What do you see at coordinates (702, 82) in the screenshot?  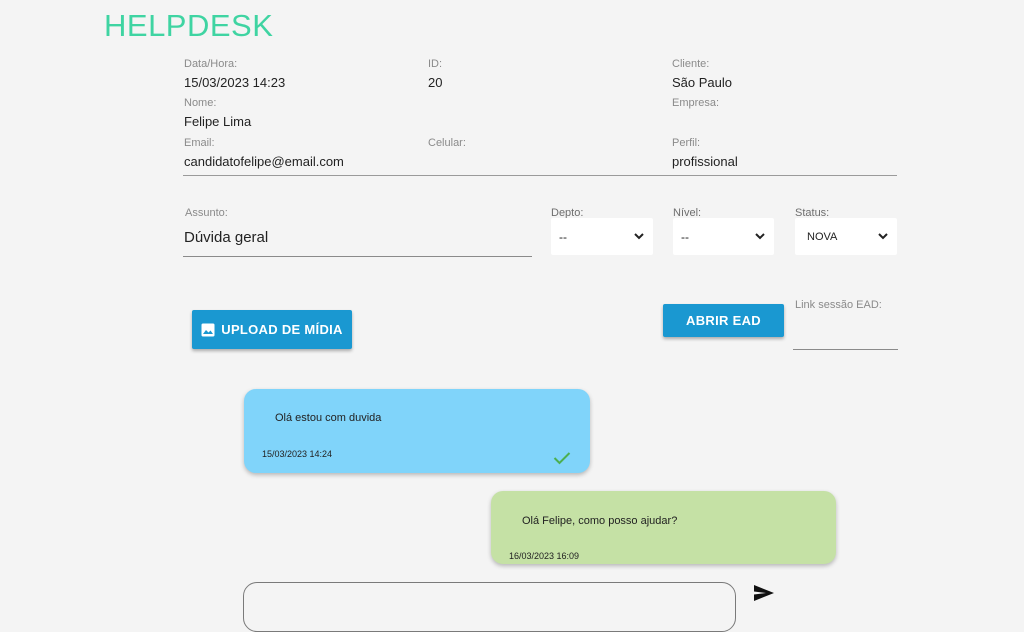 I see `field-value: São Paulo` at bounding box center [702, 82].